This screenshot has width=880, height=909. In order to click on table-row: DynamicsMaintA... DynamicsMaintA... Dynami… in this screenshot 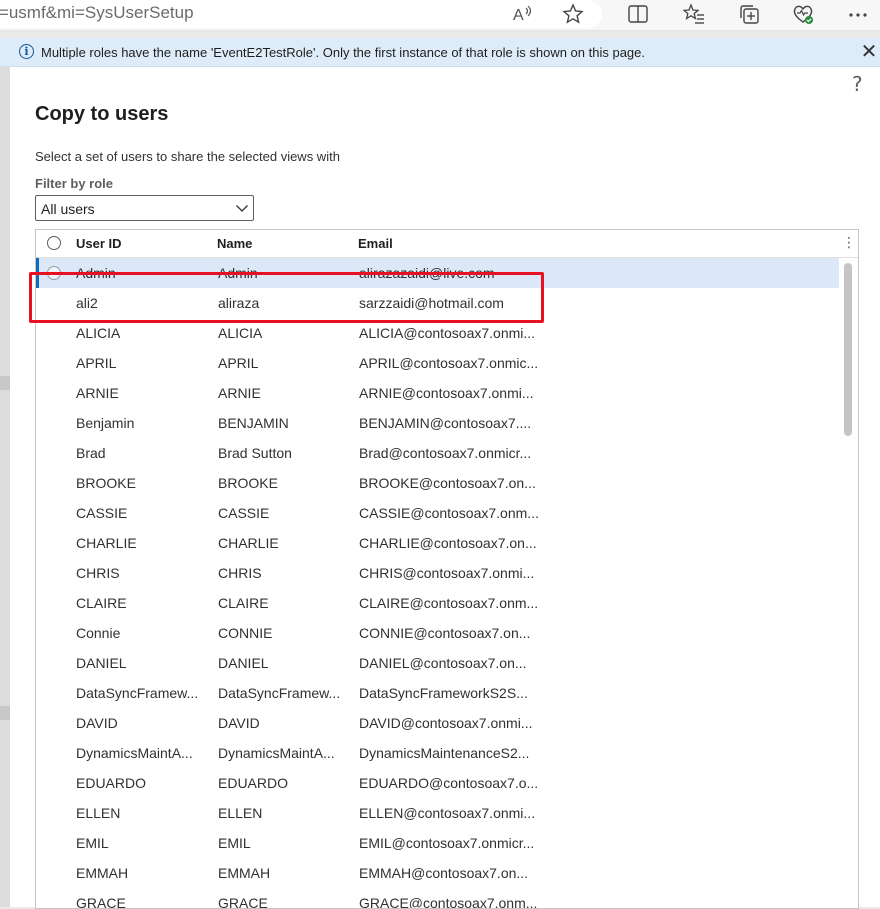, I will do `click(437, 753)`.